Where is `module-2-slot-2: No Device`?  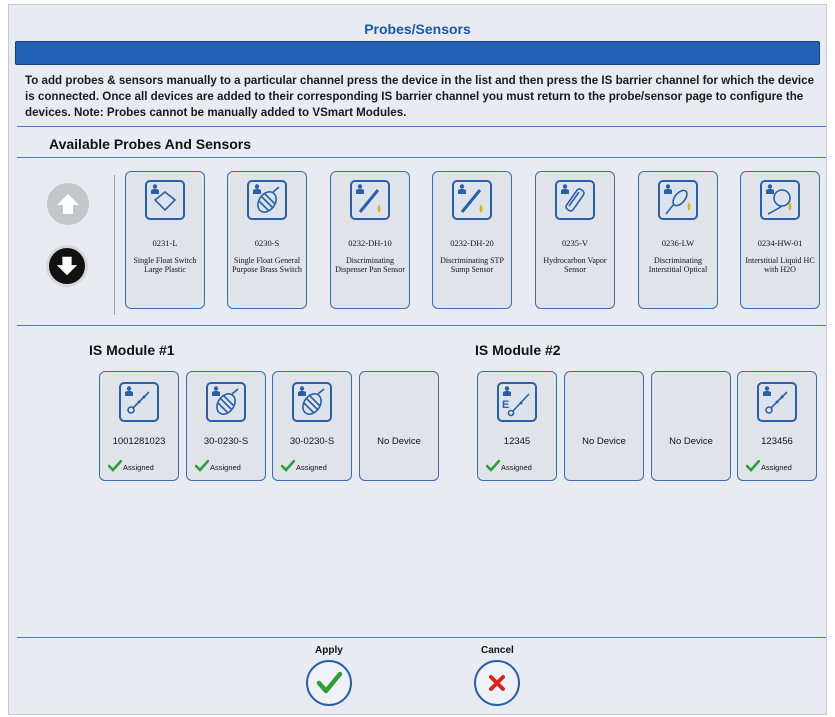
module-2-slot-2: No Device is located at coordinates (604, 426).